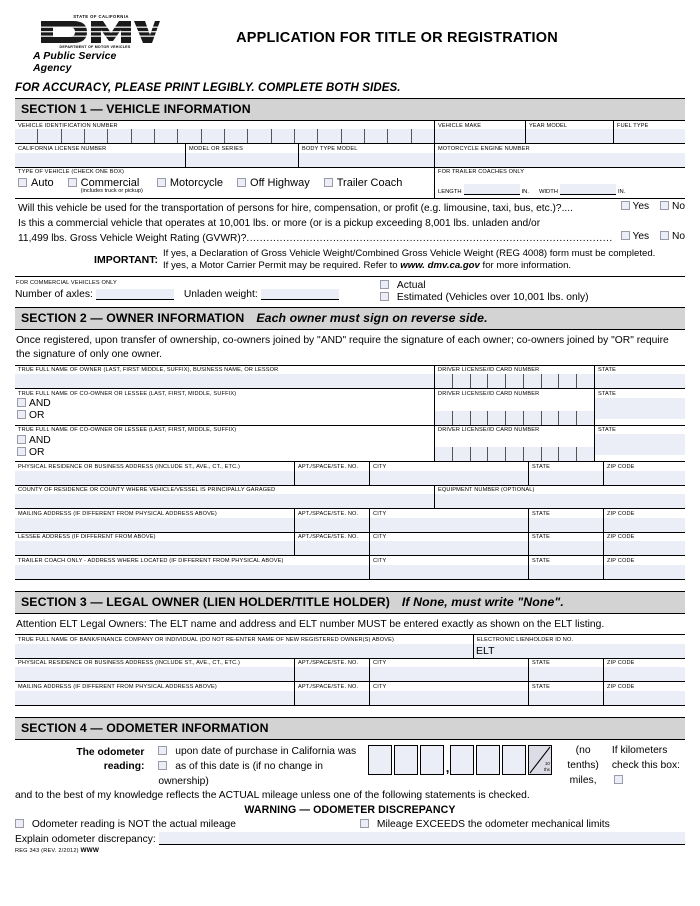  What do you see at coordinates (362, 183) in the screenshot?
I see `vehicle-type-option-trailer-coach: Trailer Coach` at bounding box center [362, 183].